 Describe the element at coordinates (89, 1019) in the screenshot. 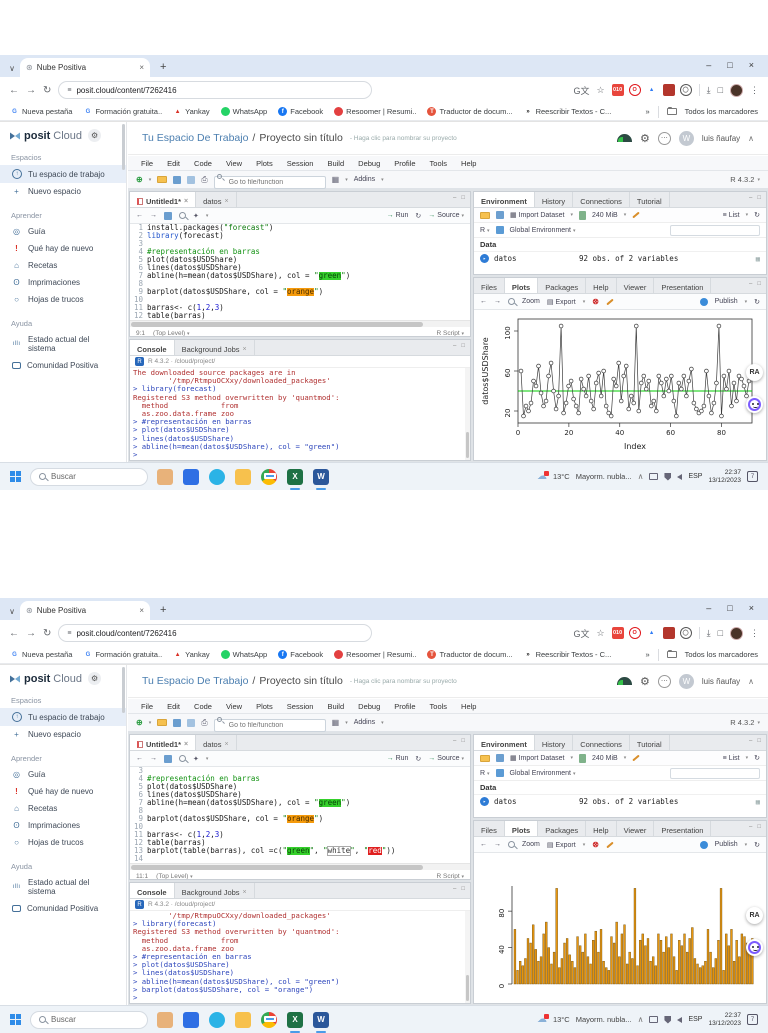

I see `taskbar-search: Buscar` at that location.